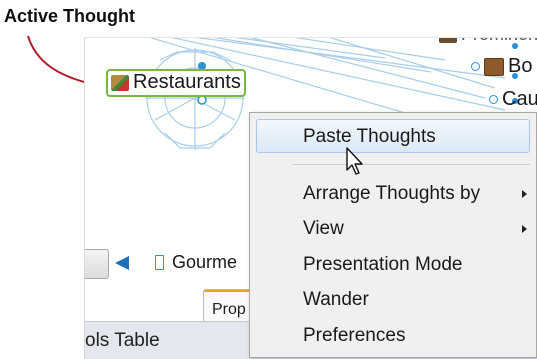 This screenshot has height=359, width=537. Describe the element at coordinates (323, 228) in the screenshot. I see `menu-item-label: View` at that location.